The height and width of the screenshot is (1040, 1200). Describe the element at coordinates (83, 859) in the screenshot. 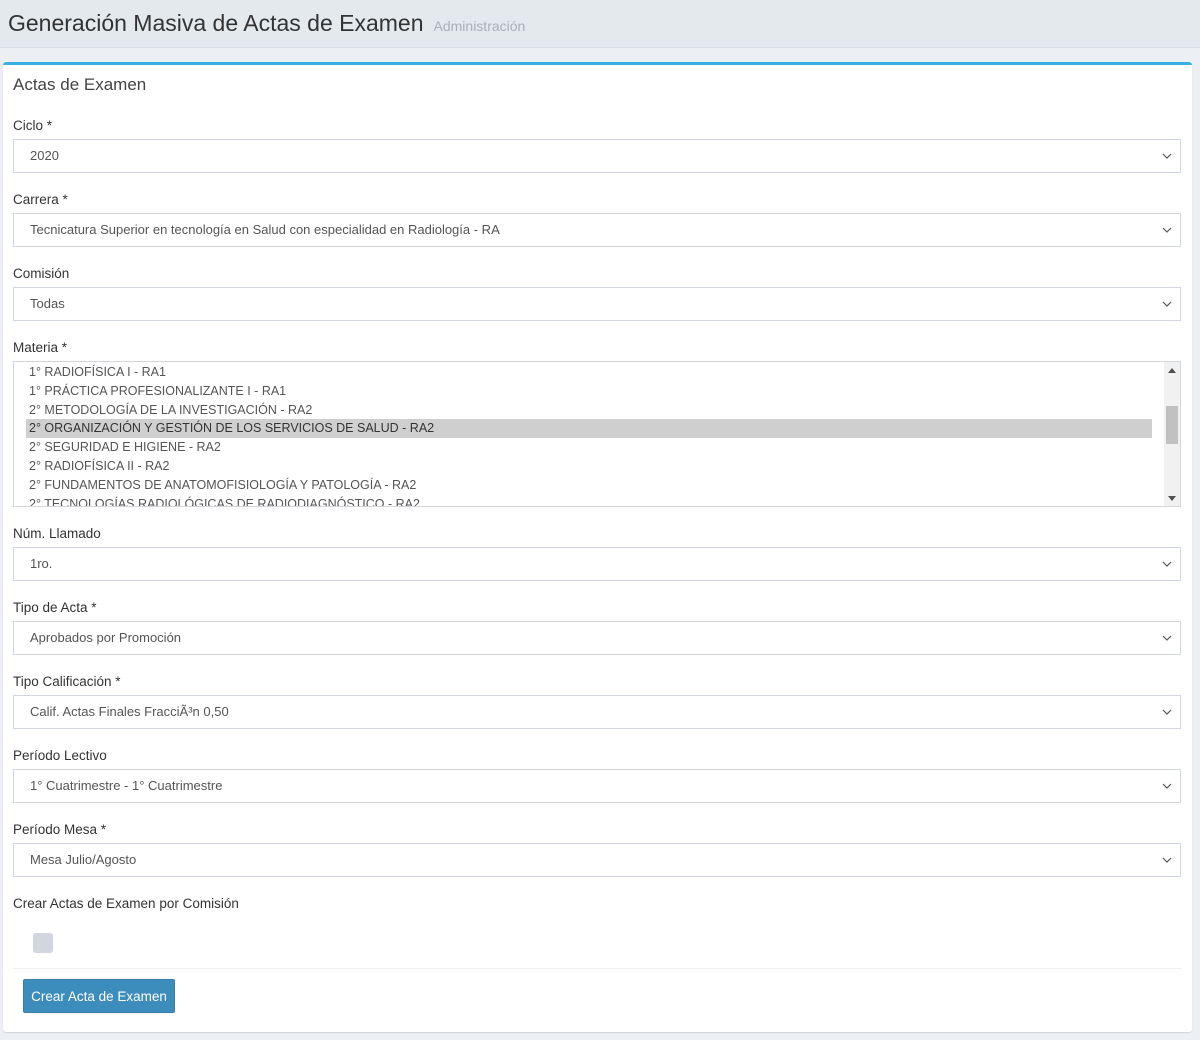

I see `periodo-mesa-value: Mesa Julio/Agosto` at that location.